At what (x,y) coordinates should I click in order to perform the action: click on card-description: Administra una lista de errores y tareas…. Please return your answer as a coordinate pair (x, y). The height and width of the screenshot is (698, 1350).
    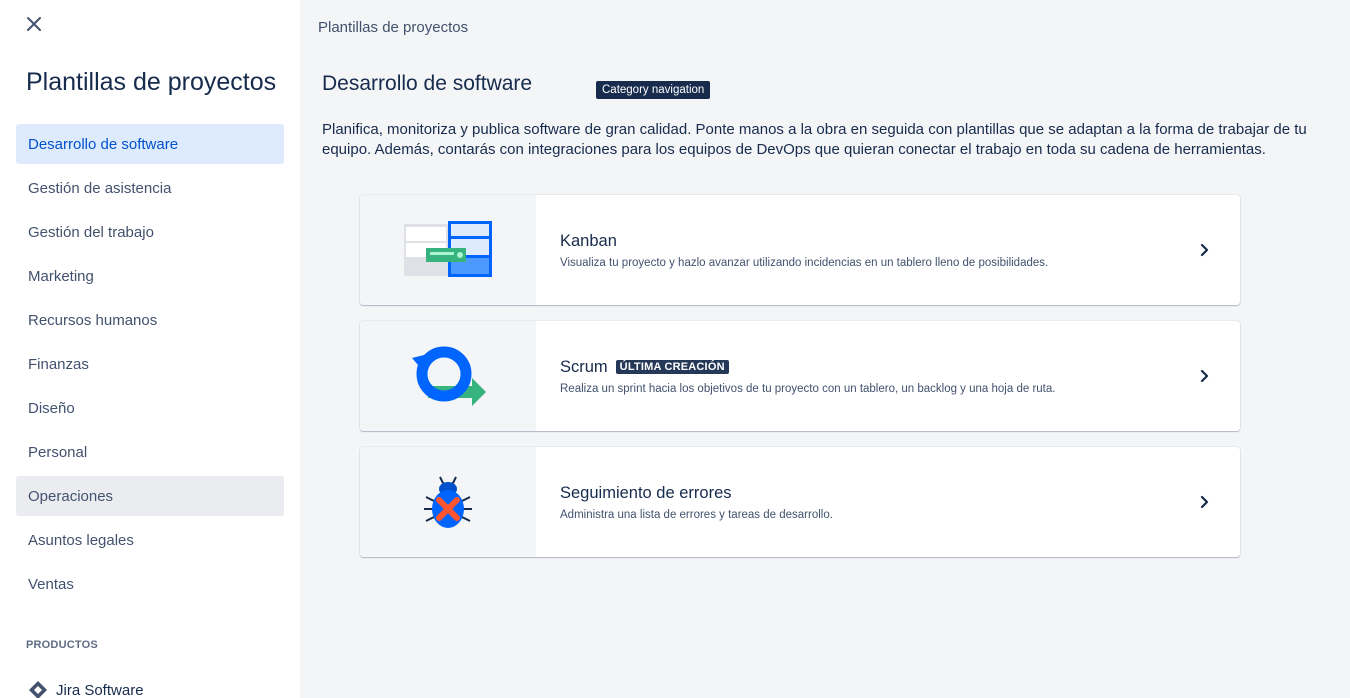
    Looking at the image, I should click on (696, 514).